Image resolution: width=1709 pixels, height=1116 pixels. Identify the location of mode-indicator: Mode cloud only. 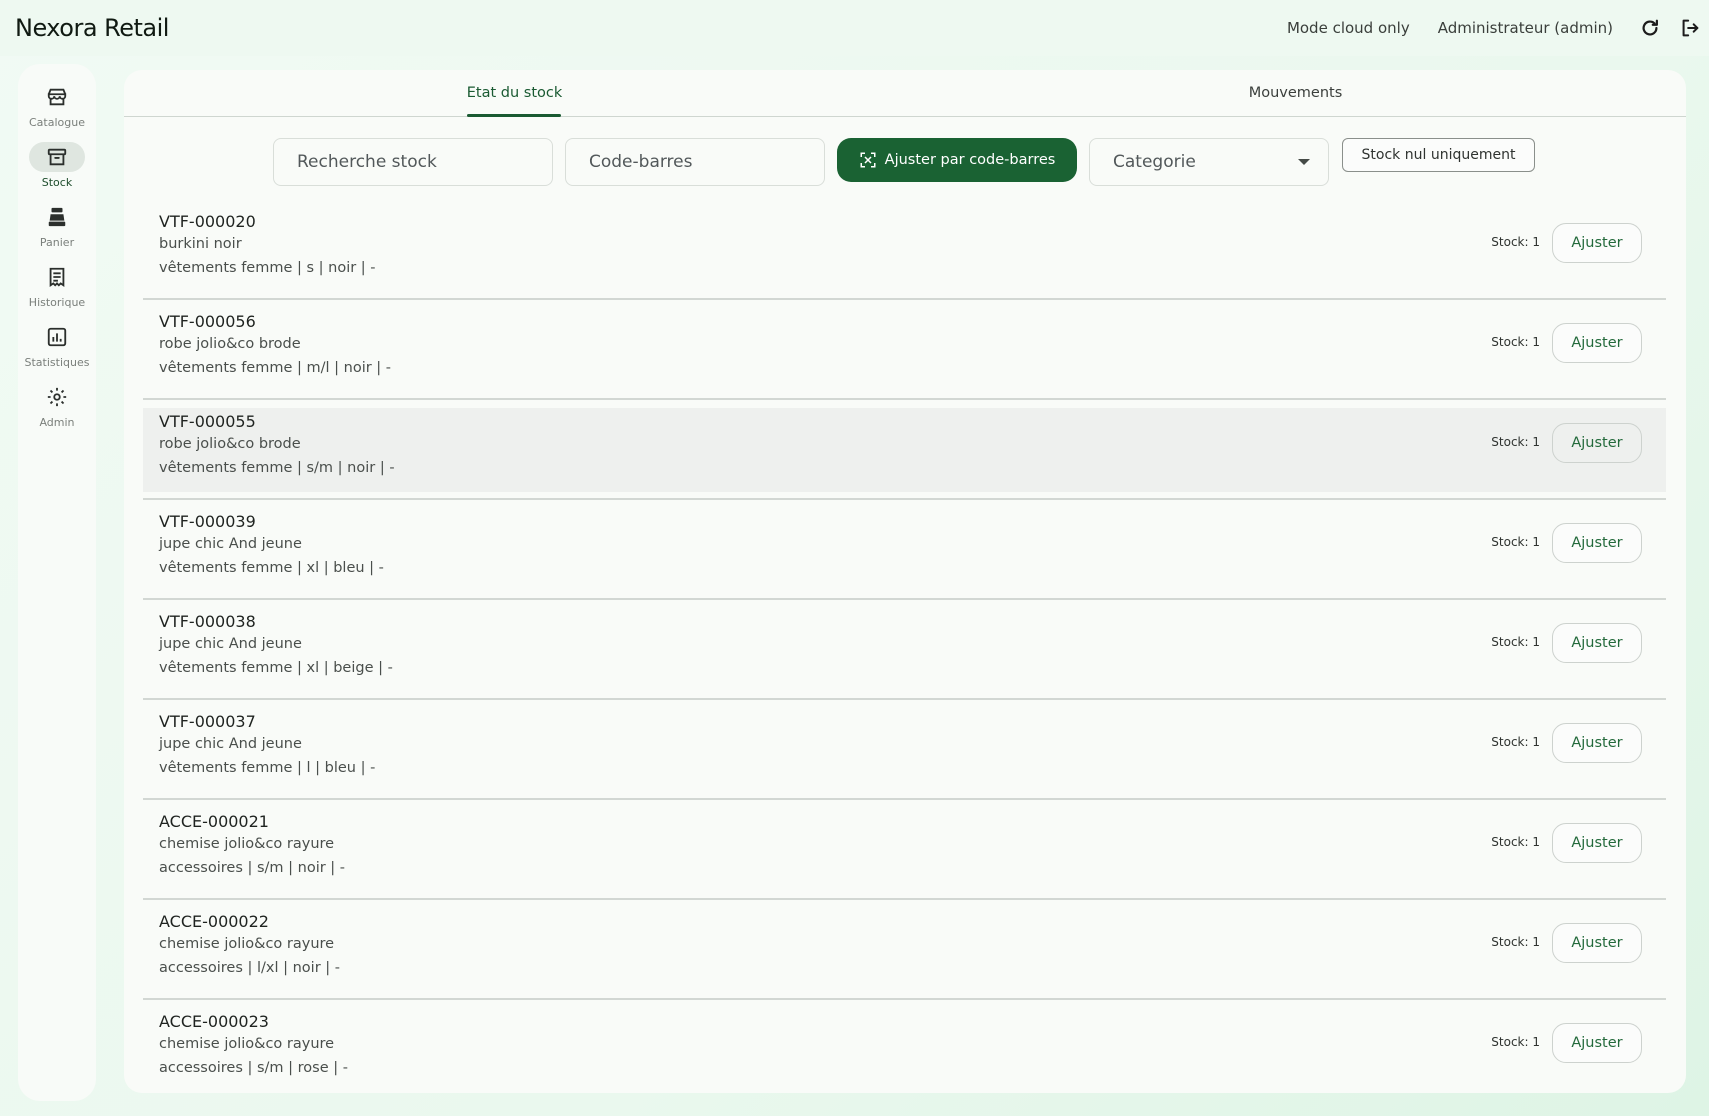
(1348, 28).